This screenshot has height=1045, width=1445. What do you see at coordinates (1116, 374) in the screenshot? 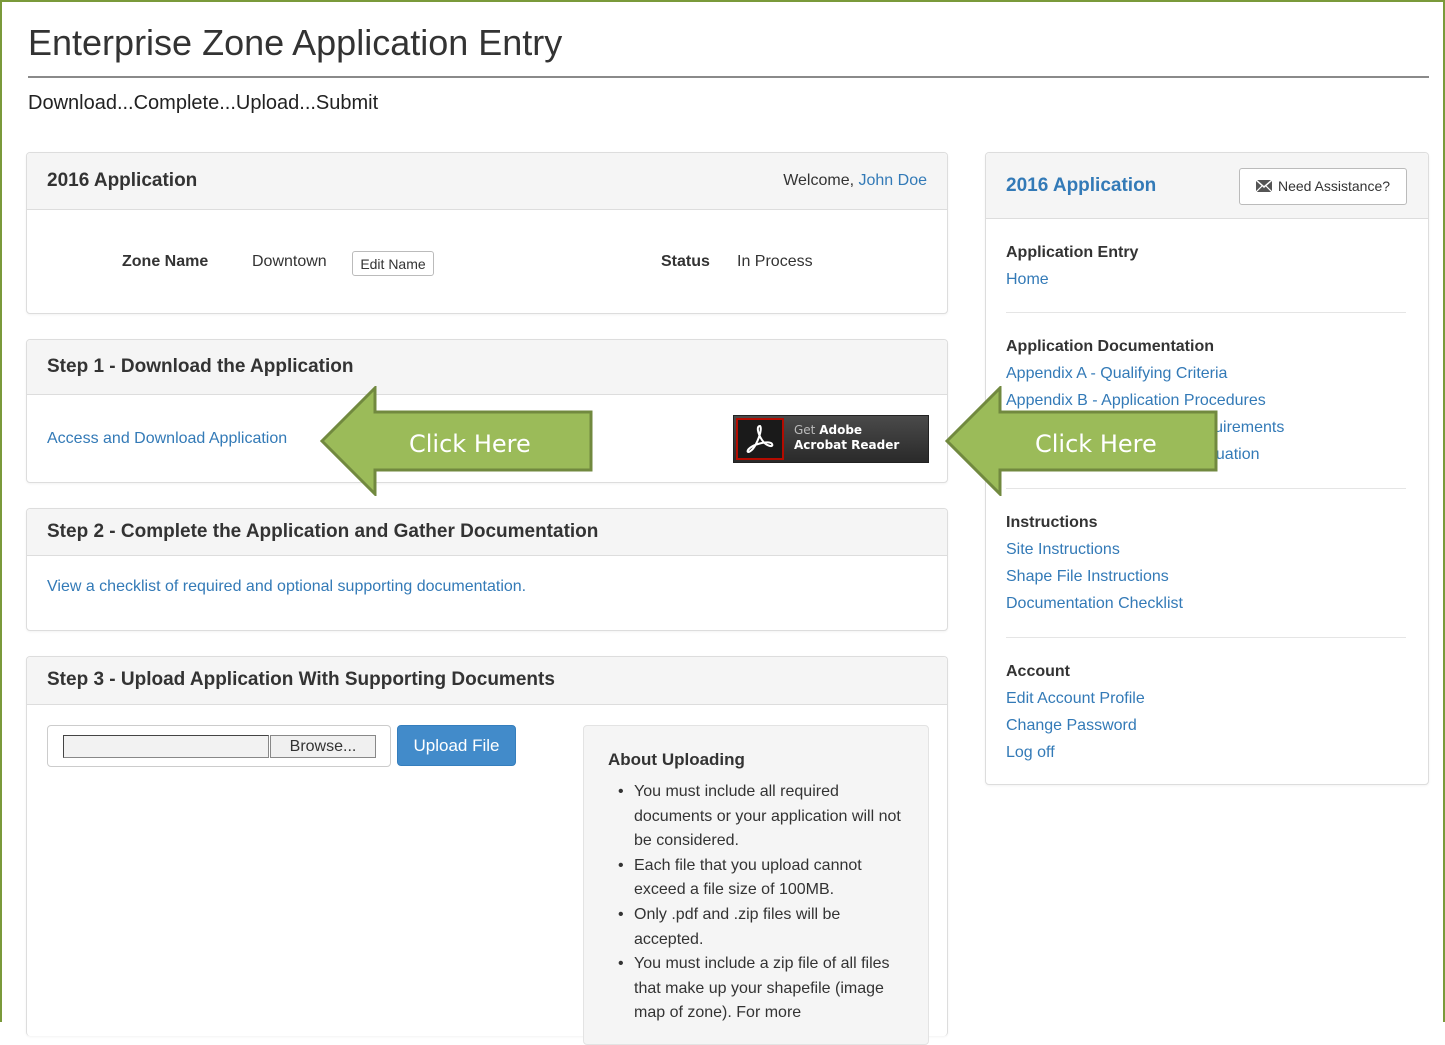
I see `sidebar-item-appendix-a: Appendix A - Qualifying Criteria` at bounding box center [1116, 374].